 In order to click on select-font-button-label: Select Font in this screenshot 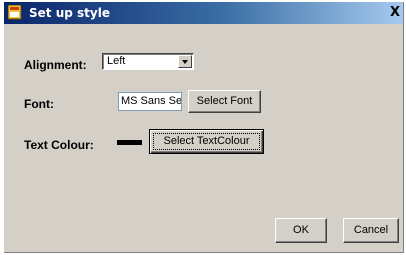, I will do `click(224, 101)`.